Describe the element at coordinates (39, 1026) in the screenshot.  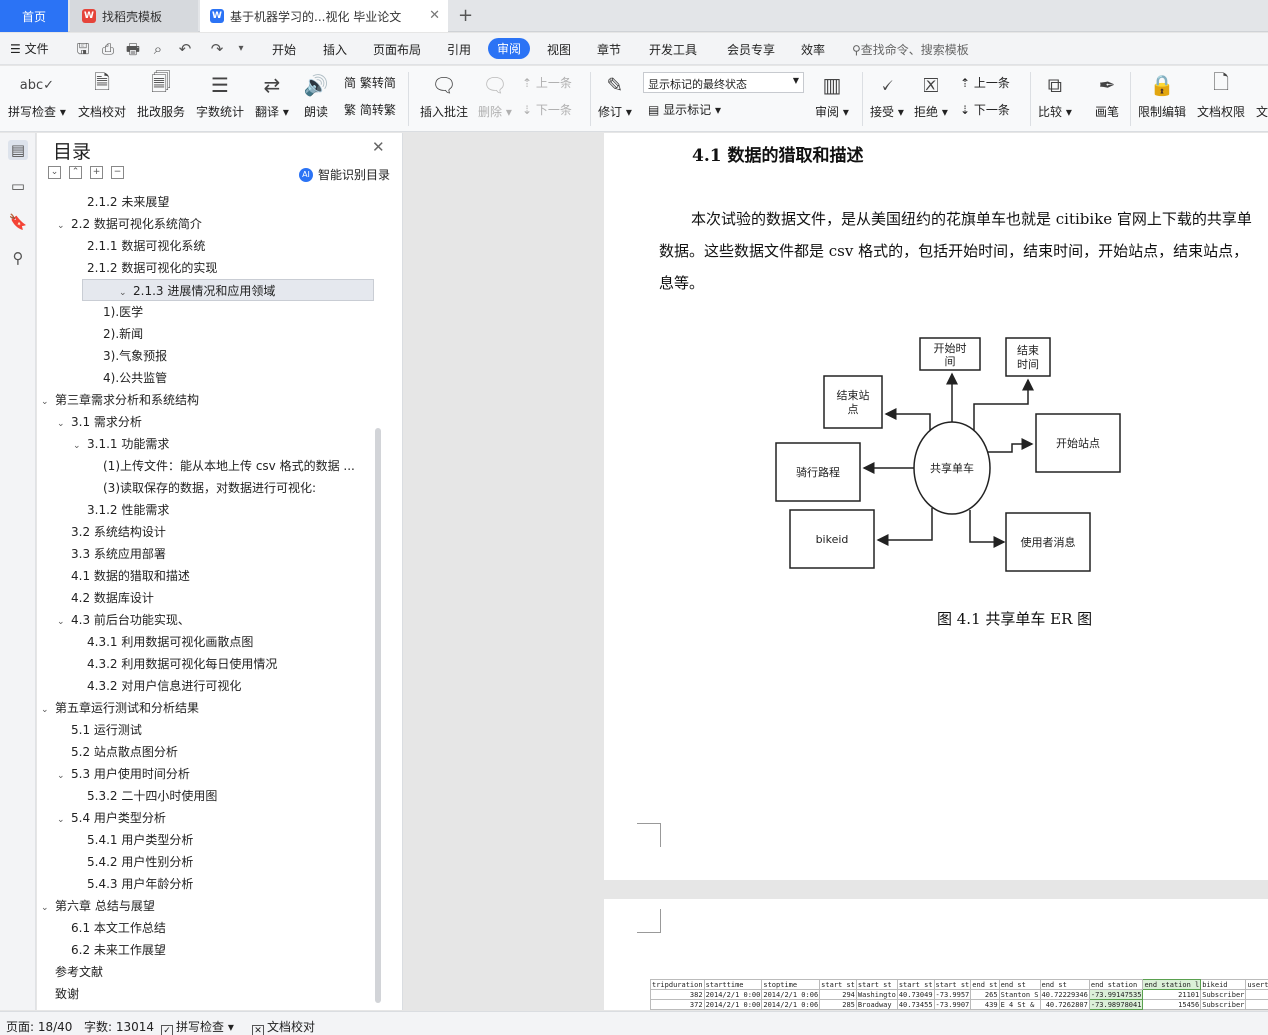
I see `page-indicator: 页面: 18/40` at that location.